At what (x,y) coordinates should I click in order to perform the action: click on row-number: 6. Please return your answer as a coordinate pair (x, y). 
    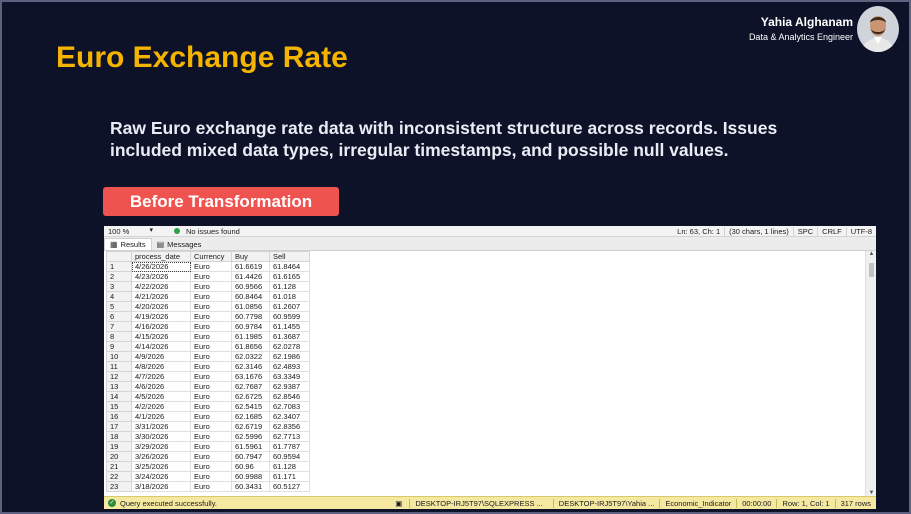
    Looking at the image, I should click on (119, 316).